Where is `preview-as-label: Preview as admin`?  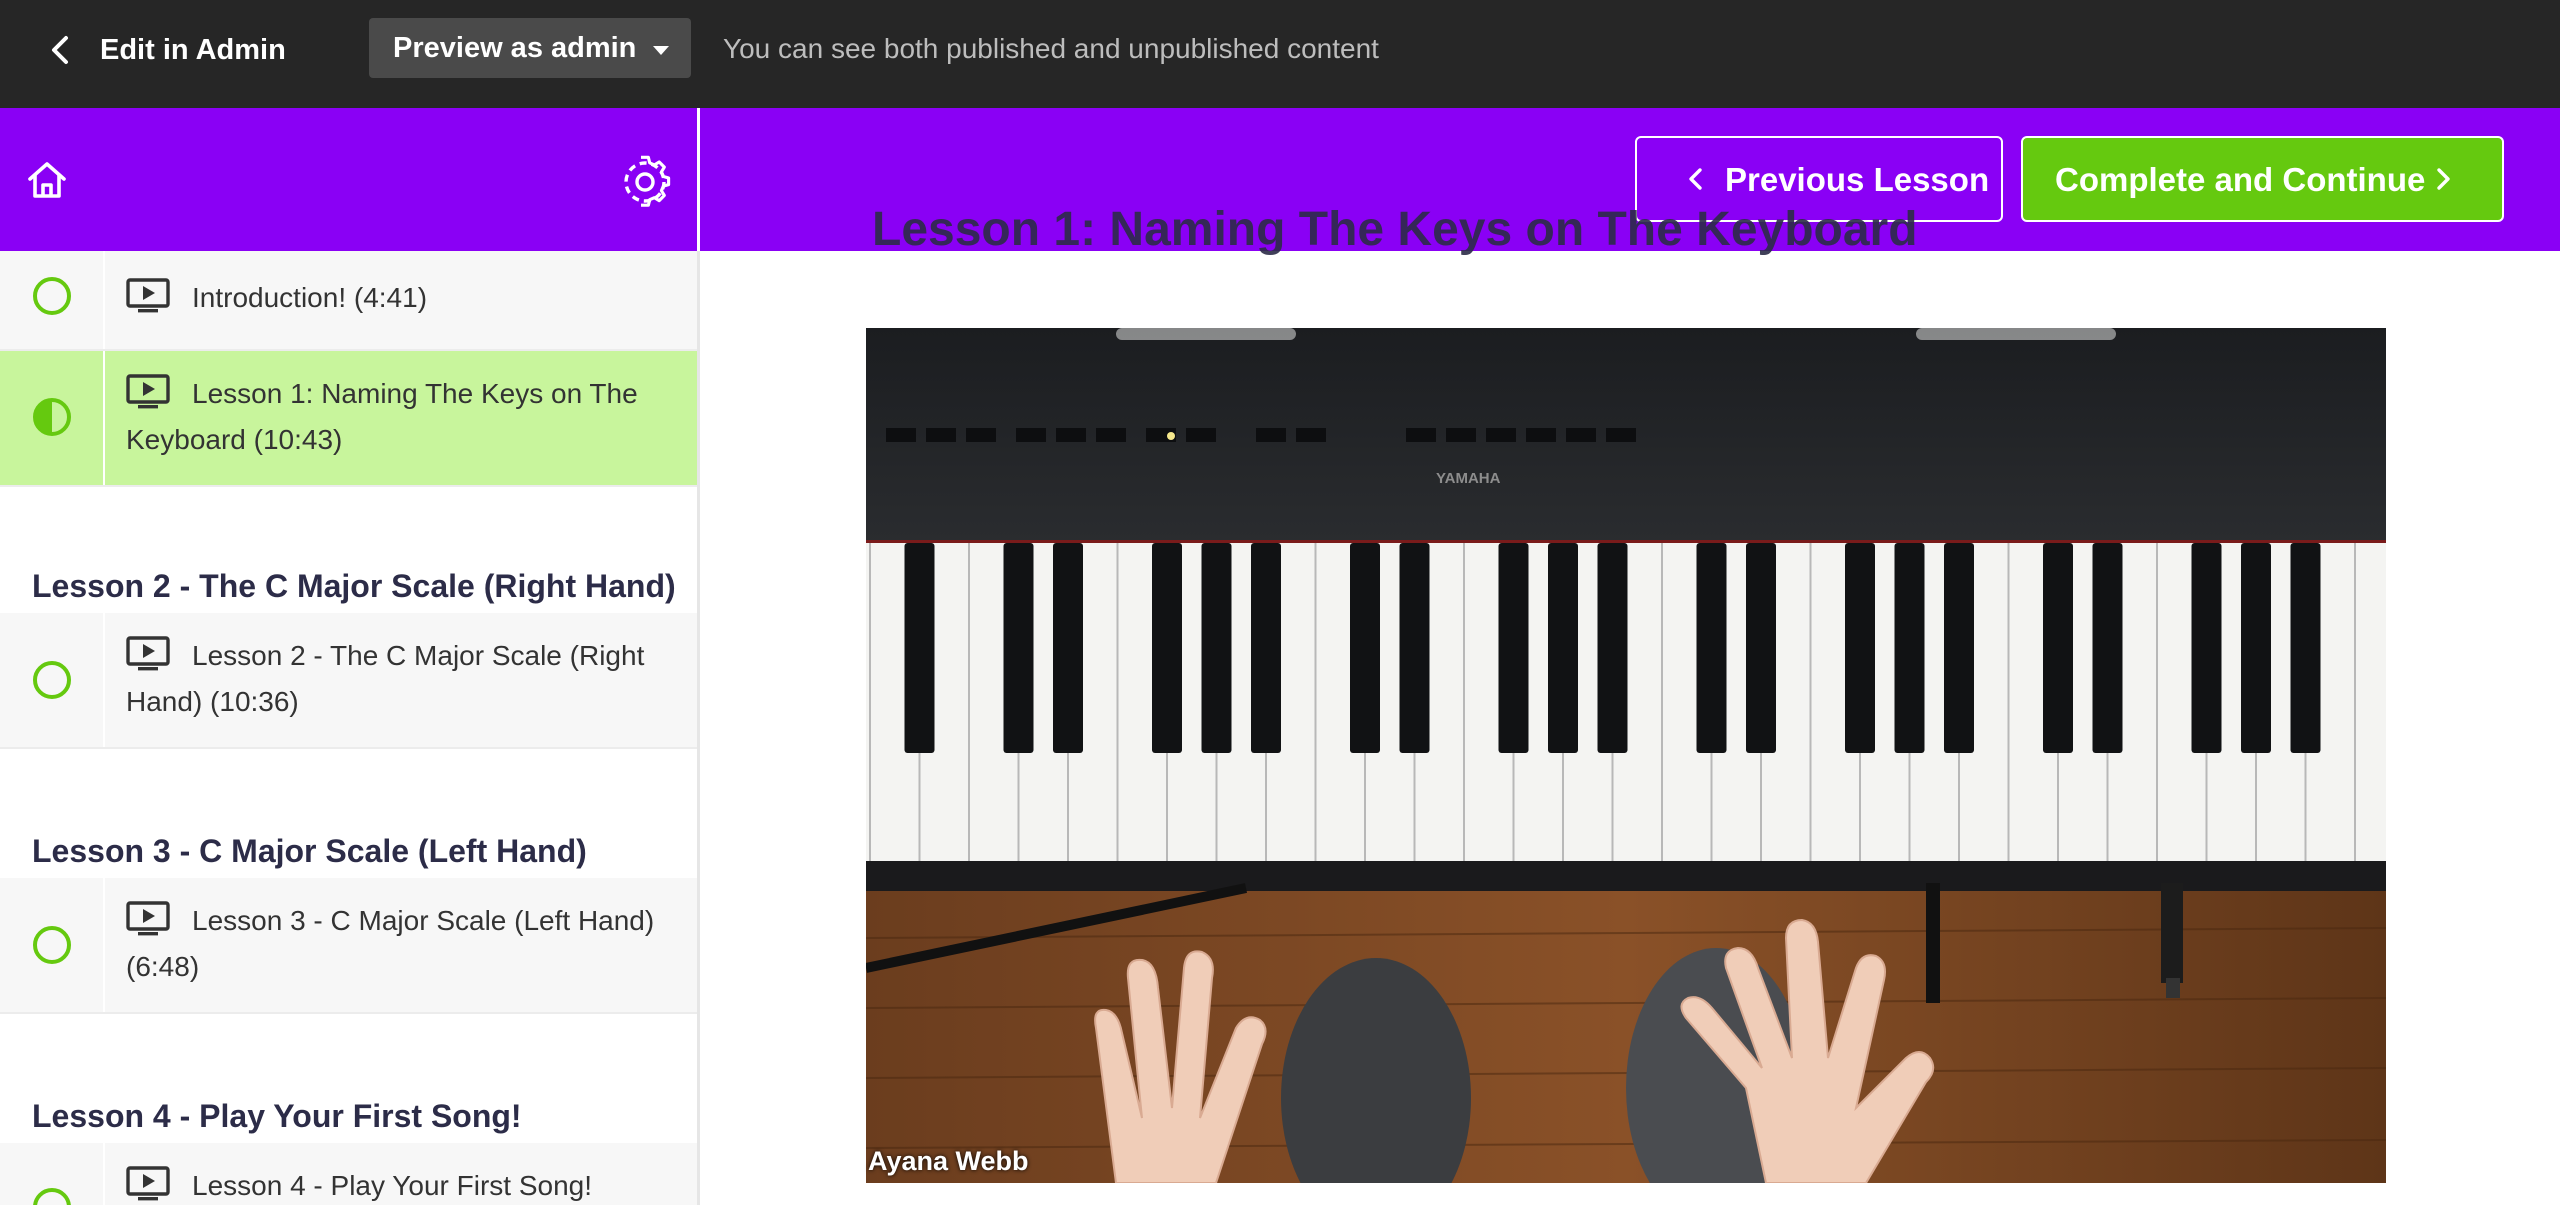 preview-as-label: Preview as admin is located at coordinates (515, 48).